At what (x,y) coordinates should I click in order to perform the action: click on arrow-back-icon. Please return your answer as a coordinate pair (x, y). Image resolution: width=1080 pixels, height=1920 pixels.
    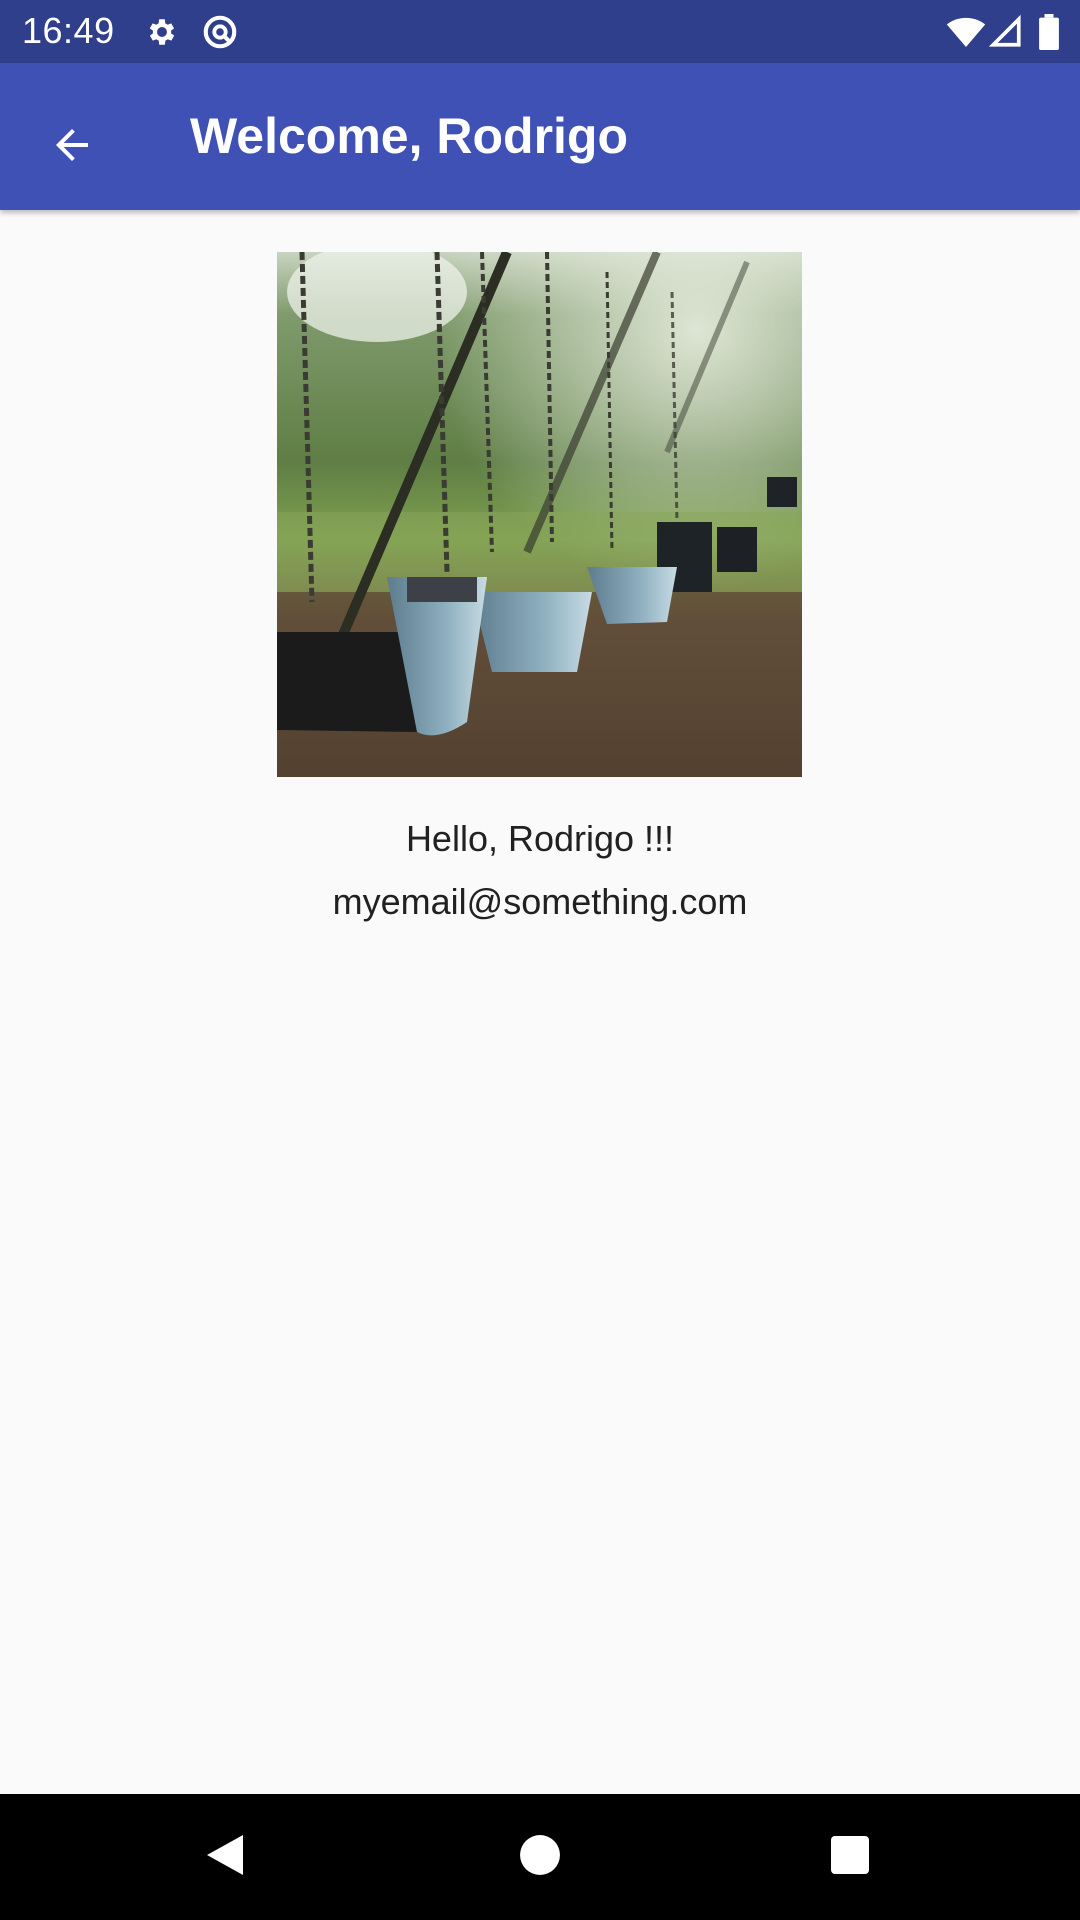
    Looking at the image, I should click on (72, 147).